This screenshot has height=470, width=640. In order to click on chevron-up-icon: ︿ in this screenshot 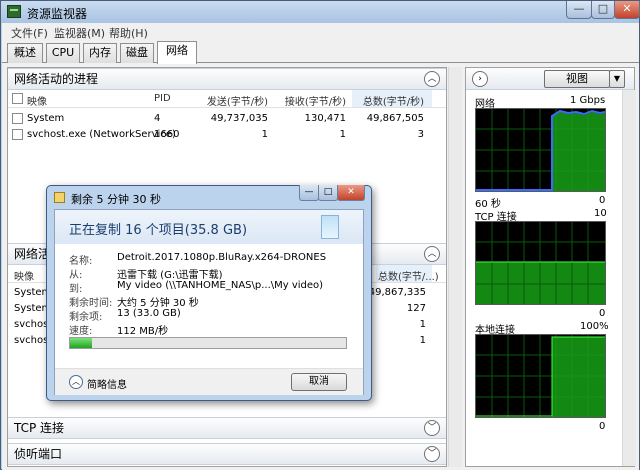, I will do `click(76, 382)`.